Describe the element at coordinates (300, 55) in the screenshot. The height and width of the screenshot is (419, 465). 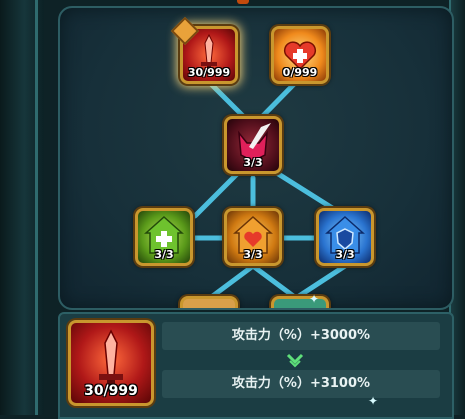
I see `node-hp-heart: 0/999` at that location.